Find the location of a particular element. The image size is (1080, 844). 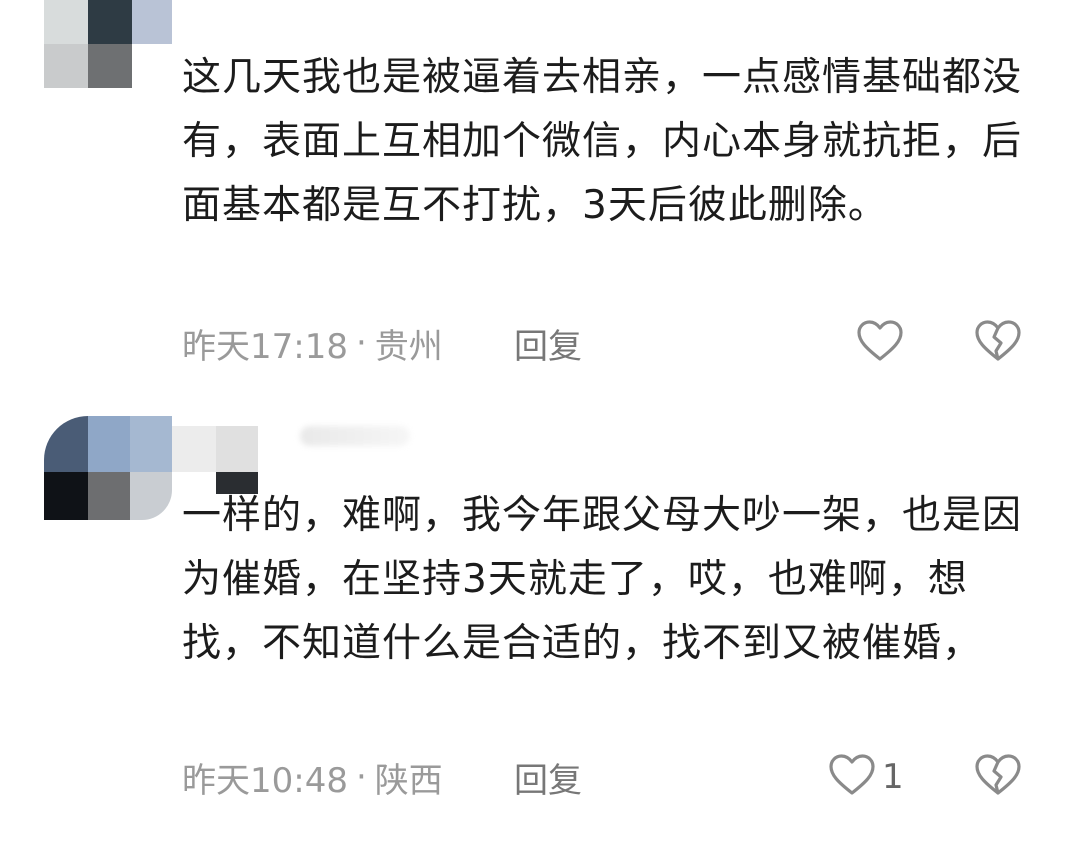

like-button: 1 is located at coordinates (866, 777).